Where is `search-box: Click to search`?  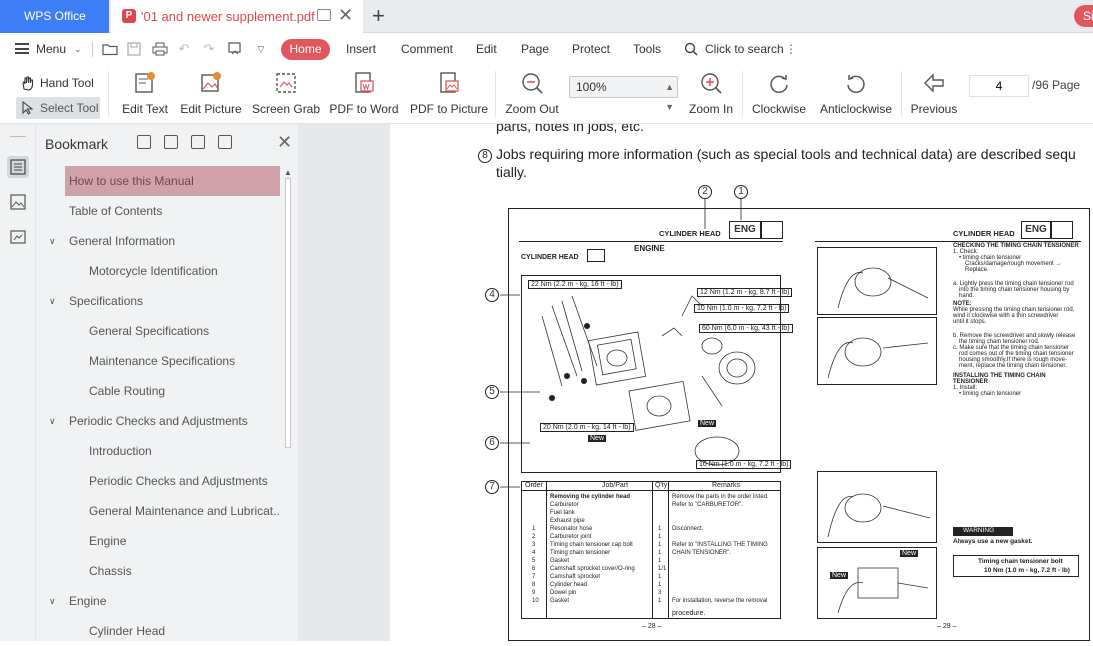 search-box: Click to search is located at coordinates (744, 49).